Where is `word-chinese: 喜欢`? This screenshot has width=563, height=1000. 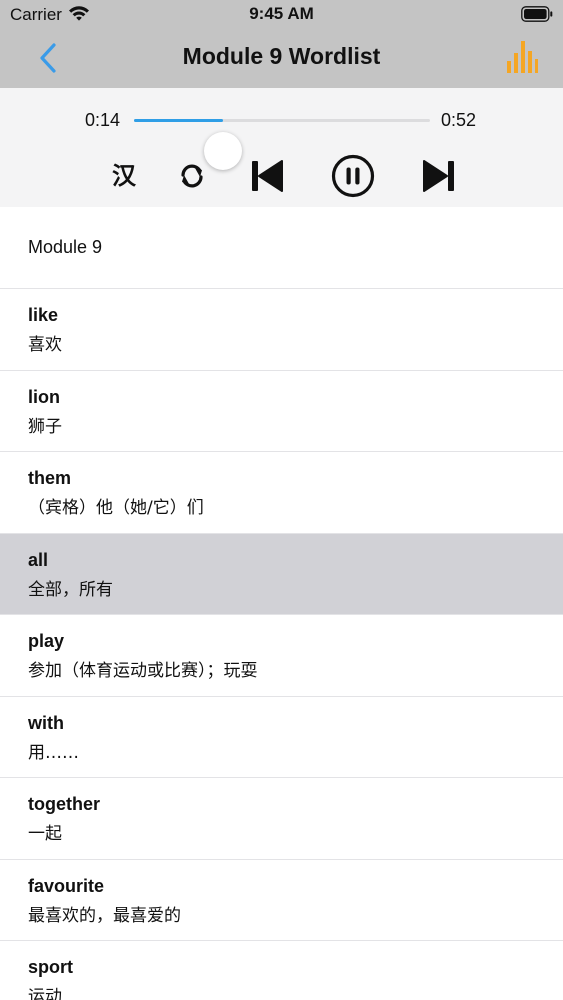
word-chinese: 喜欢 is located at coordinates (45, 345).